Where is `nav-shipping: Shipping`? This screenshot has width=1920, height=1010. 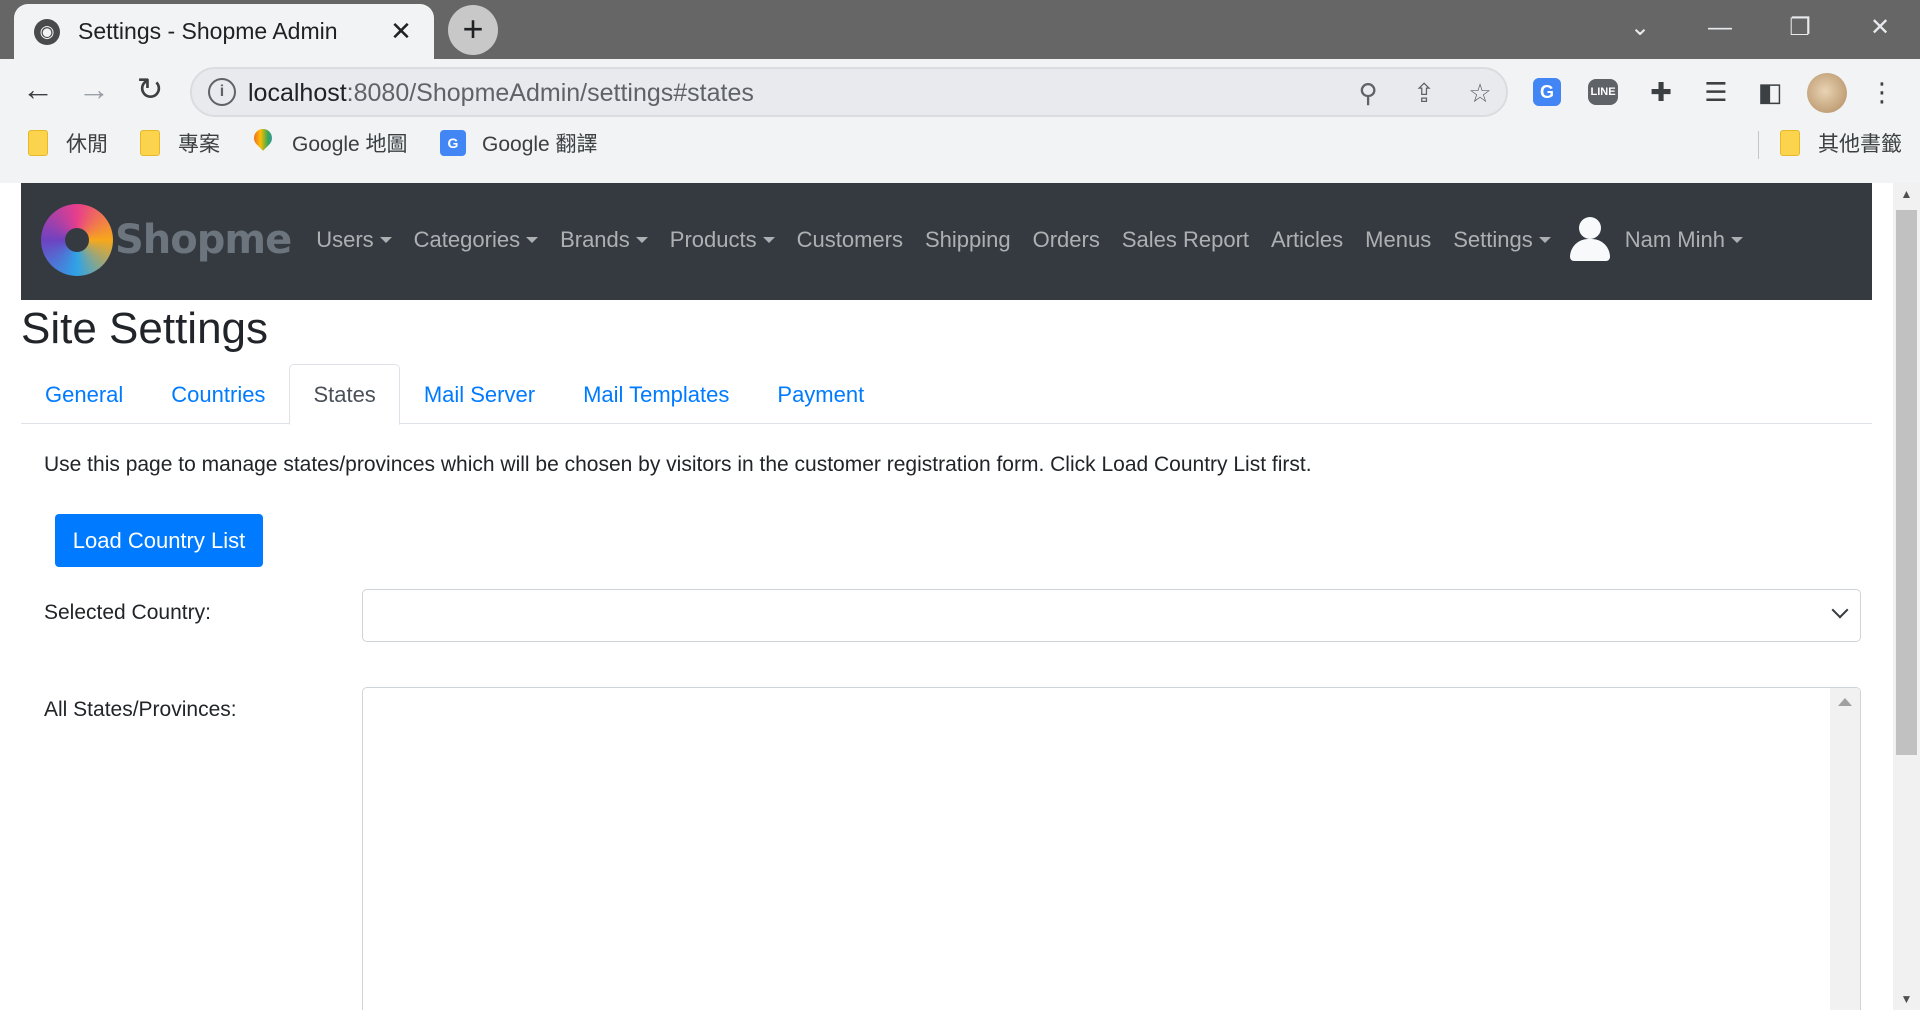
nav-shipping: Shipping is located at coordinates (968, 240).